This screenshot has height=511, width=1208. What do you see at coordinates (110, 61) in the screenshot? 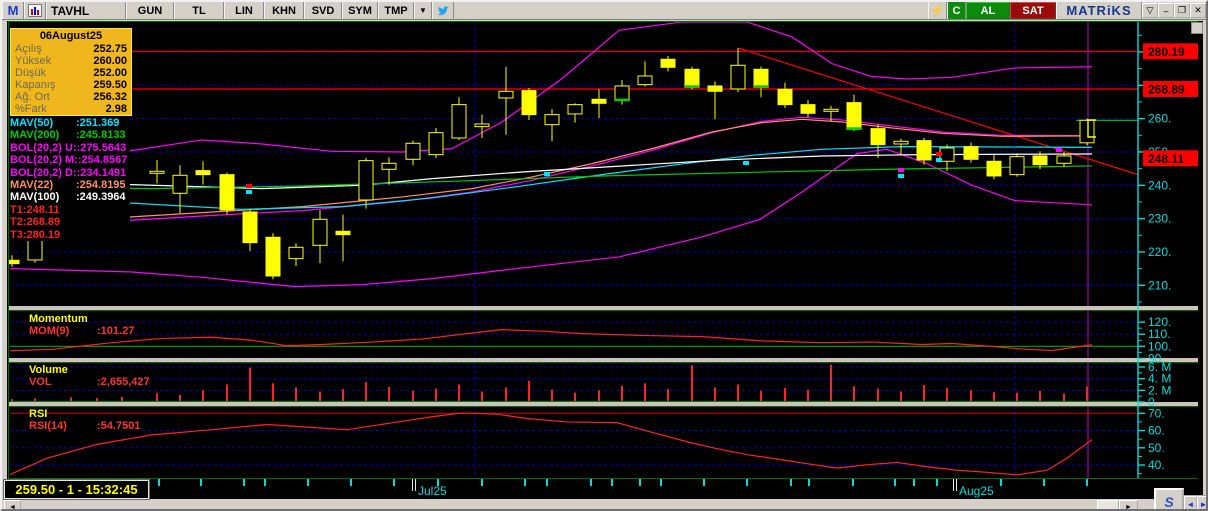
I see `high-value: 260.00` at bounding box center [110, 61].